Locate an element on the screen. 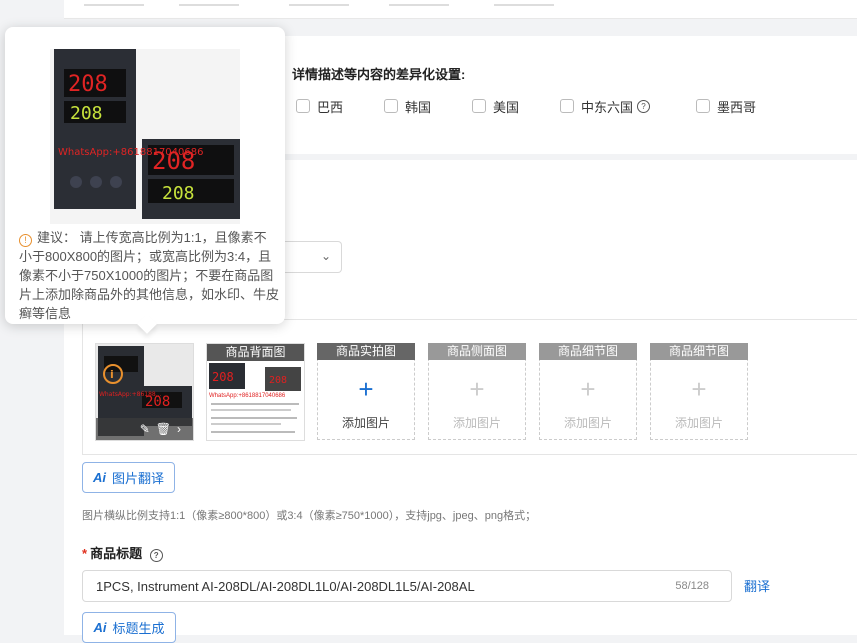  character-counter: 58/128 is located at coordinates (692, 586).